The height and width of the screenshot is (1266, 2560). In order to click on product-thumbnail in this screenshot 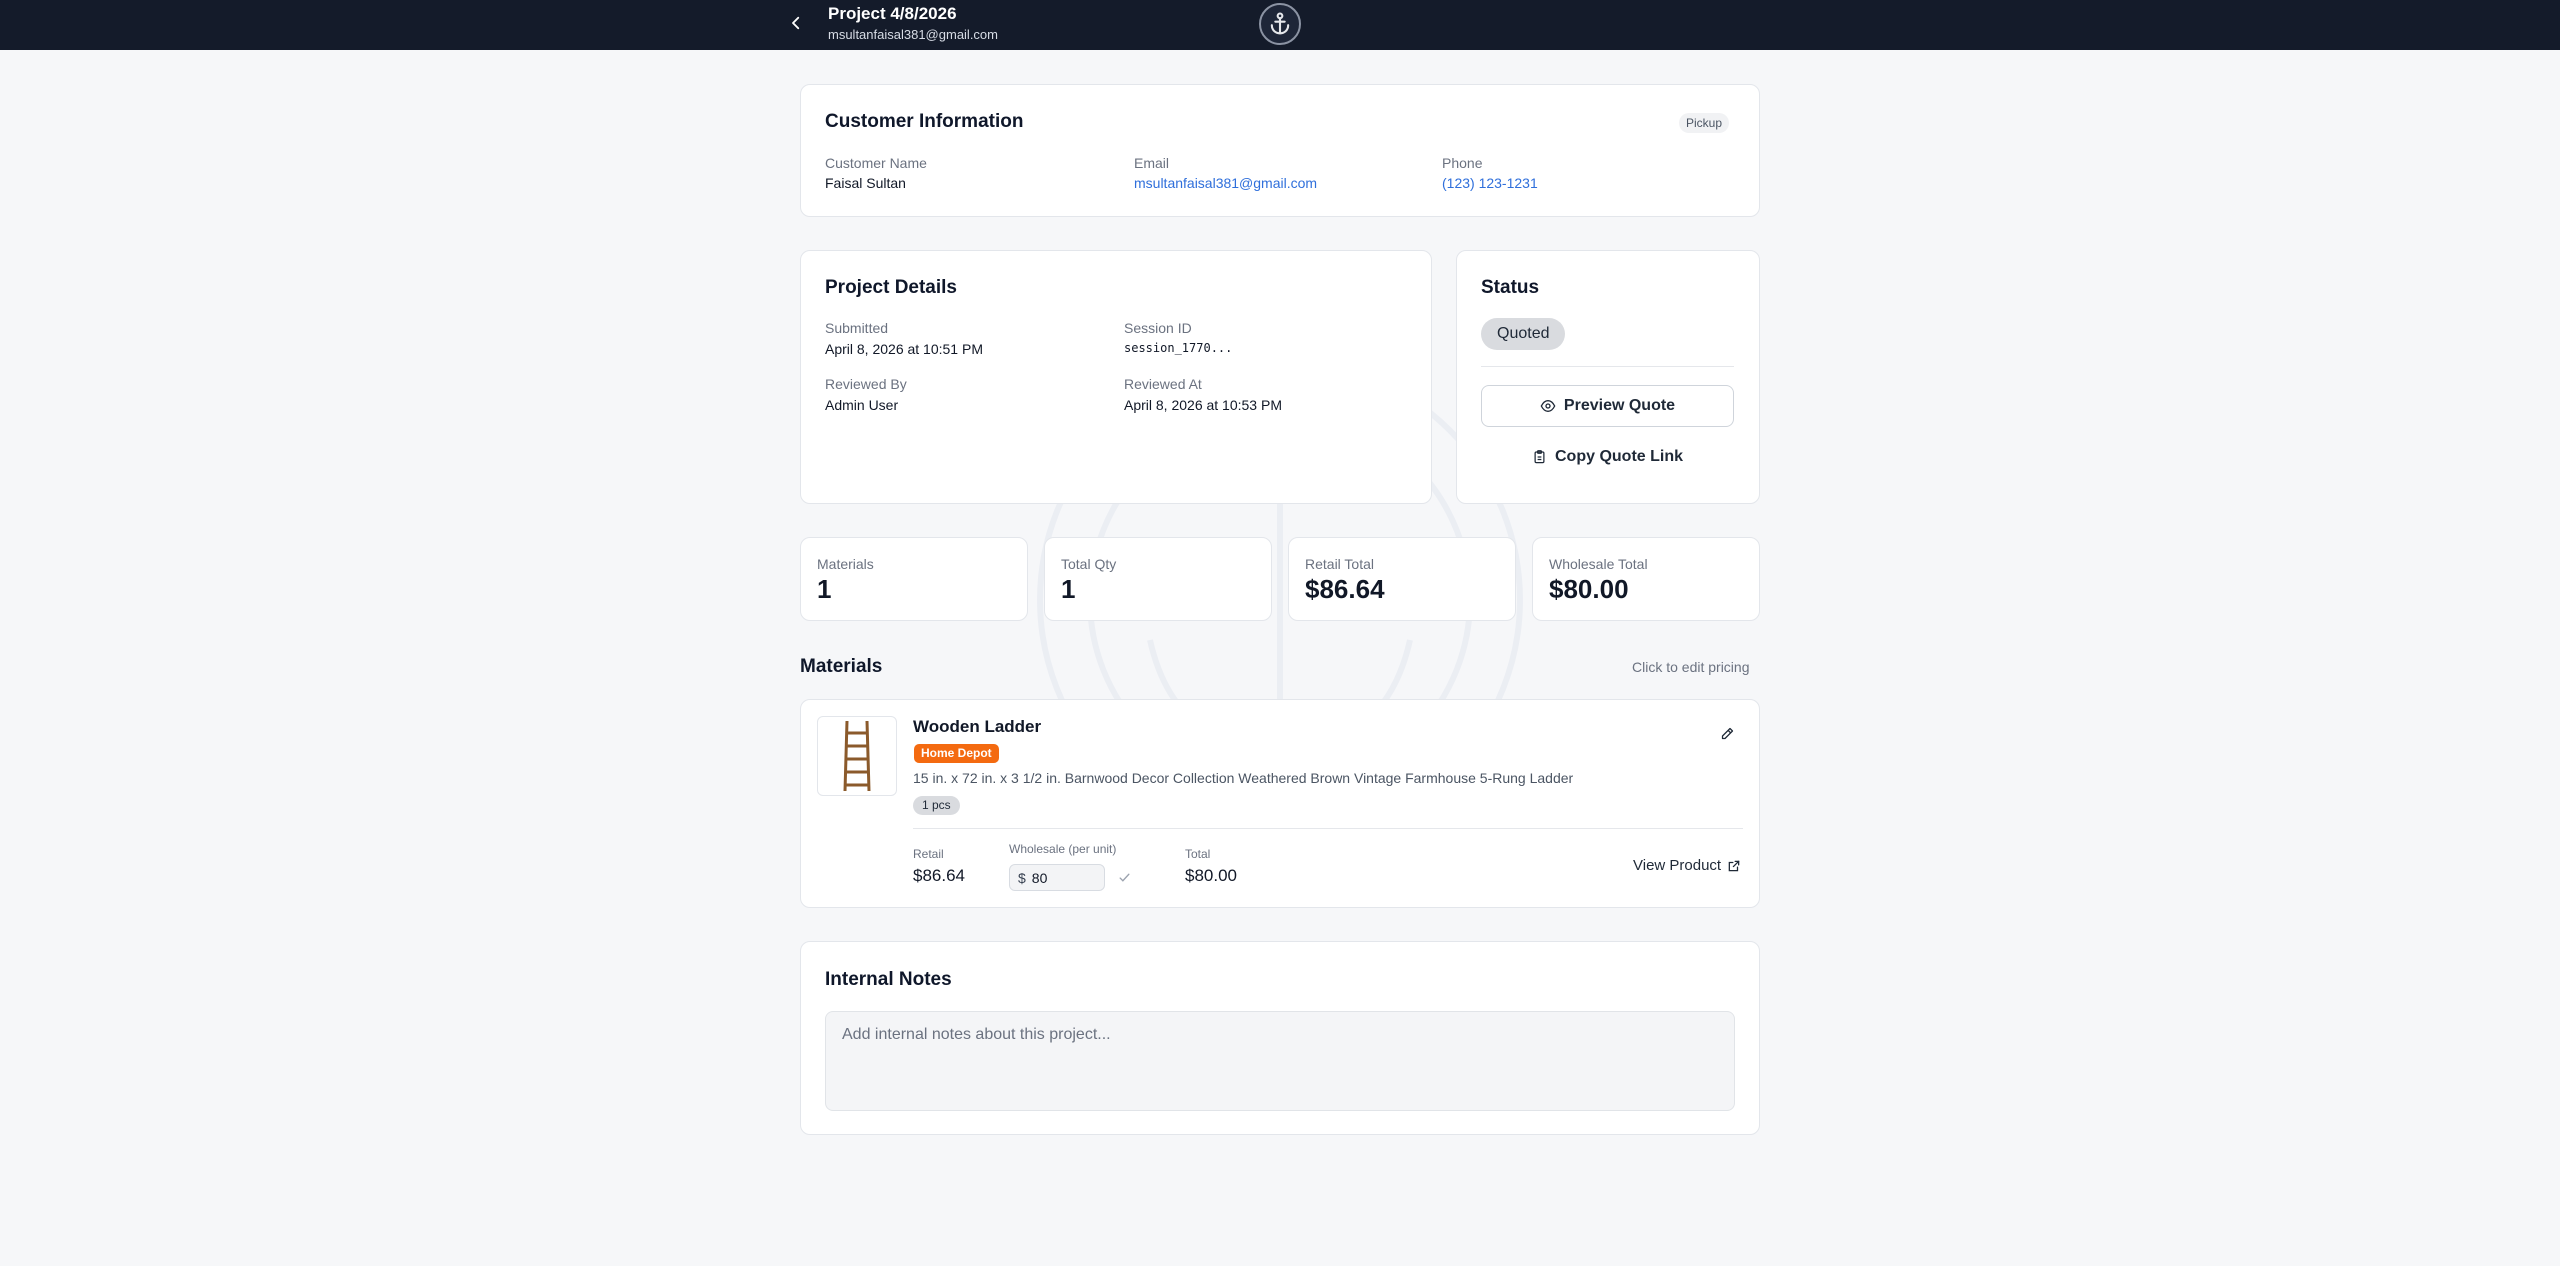, I will do `click(857, 756)`.